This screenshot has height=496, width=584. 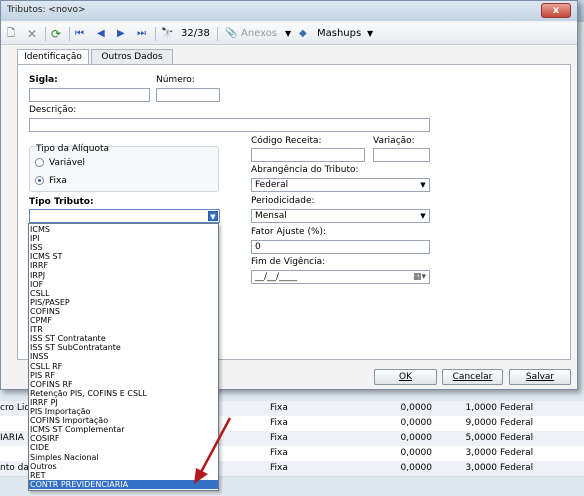 What do you see at coordinates (213, 450) in the screenshot?
I see `annotation-arrow` at bounding box center [213, 450].